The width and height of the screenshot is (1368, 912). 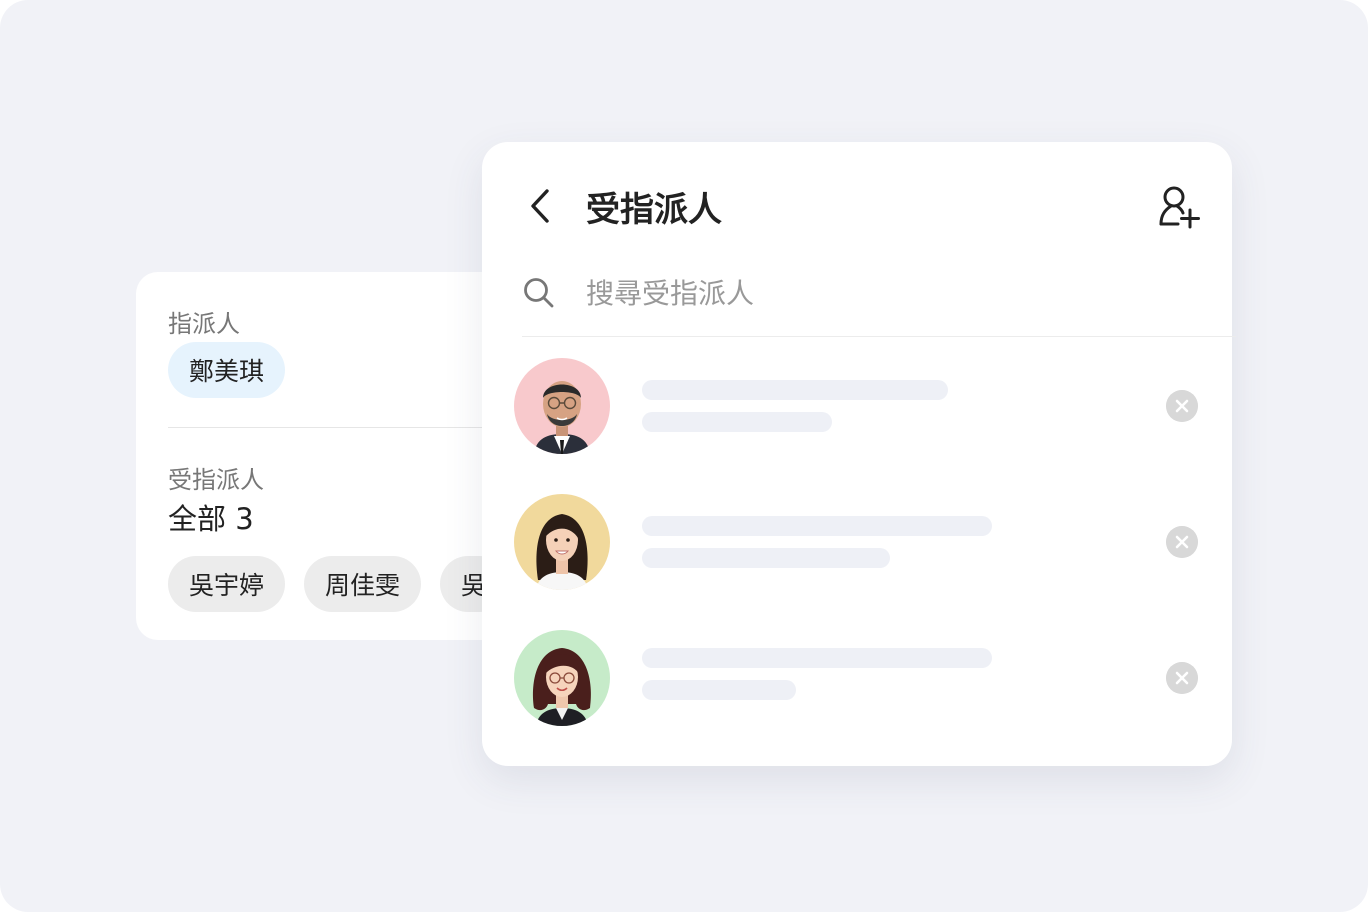 What do you see at coordinates (879, 336) in the screenshot?
I see `search-divider` at bounding box center [879, 336].